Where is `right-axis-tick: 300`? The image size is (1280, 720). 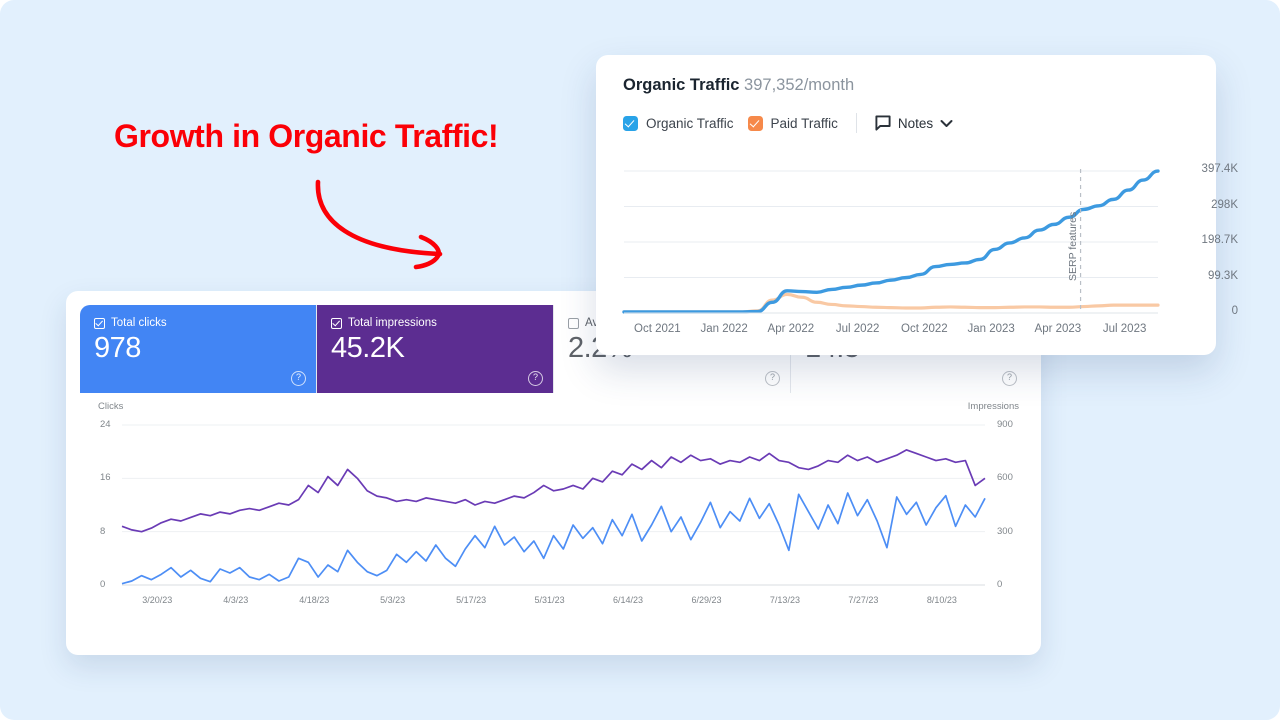
right-axis-tick: 300 is located at coordinates (1005, 531).